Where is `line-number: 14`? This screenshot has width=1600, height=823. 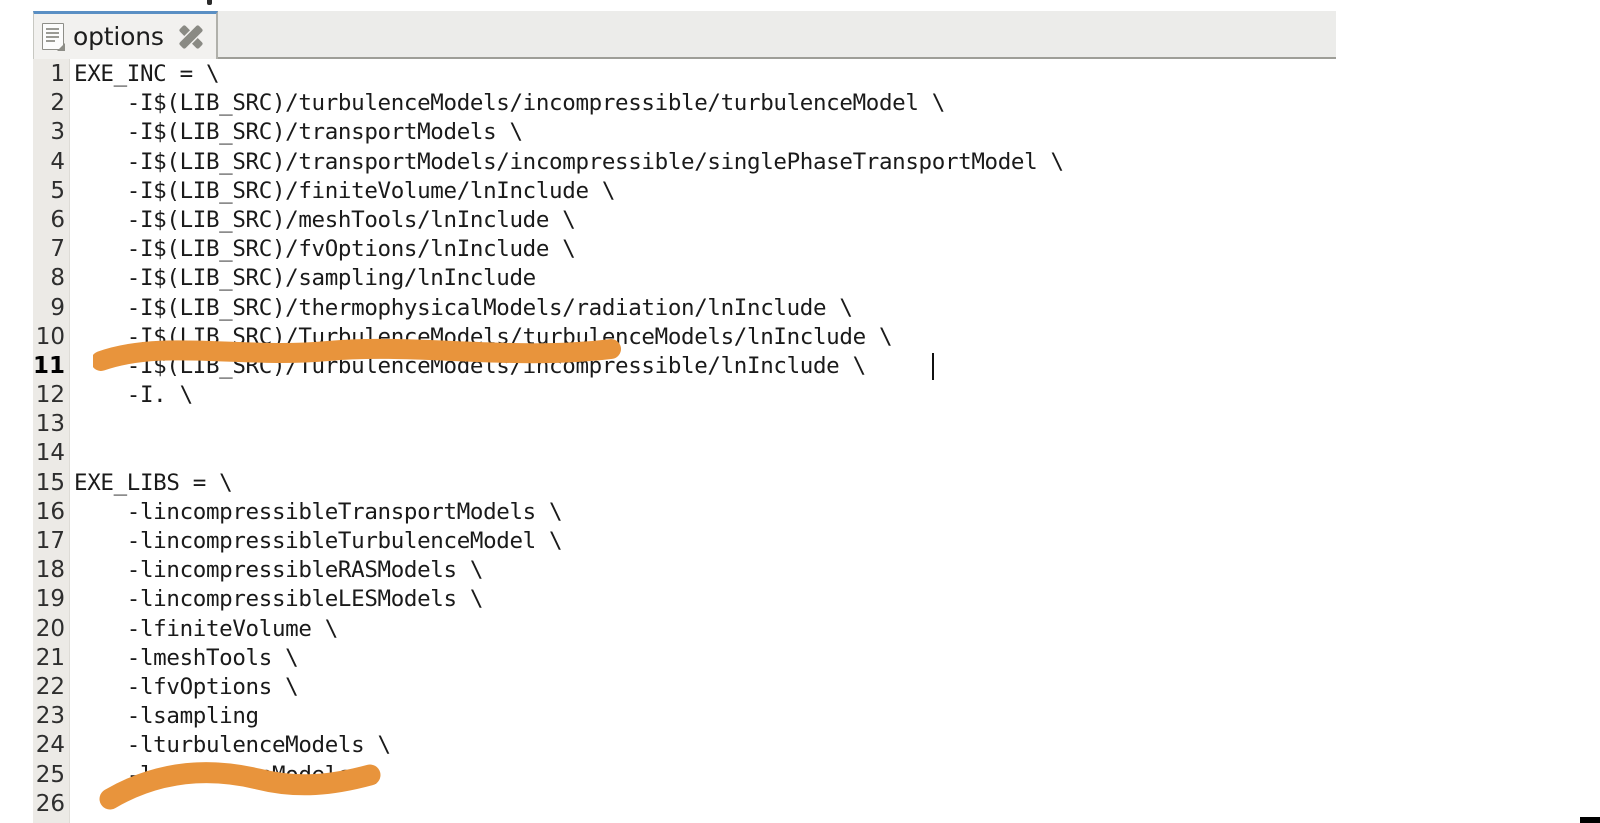 line-number: 14 is located at coordinates (50, 453).